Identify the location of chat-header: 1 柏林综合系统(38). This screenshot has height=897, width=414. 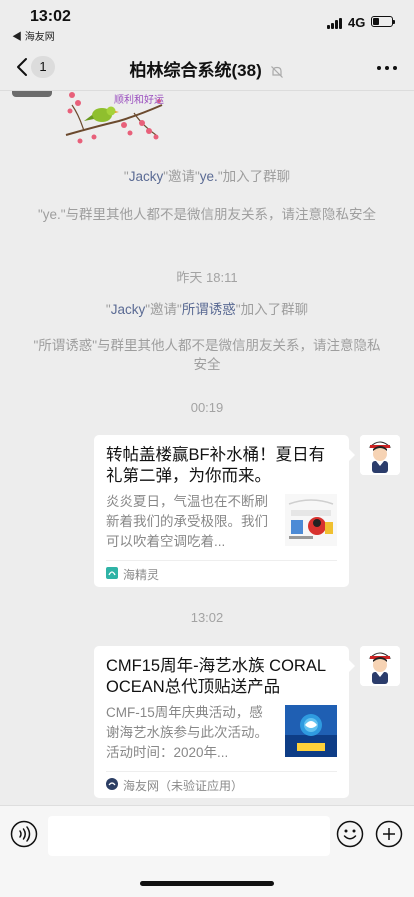
(207, 67).